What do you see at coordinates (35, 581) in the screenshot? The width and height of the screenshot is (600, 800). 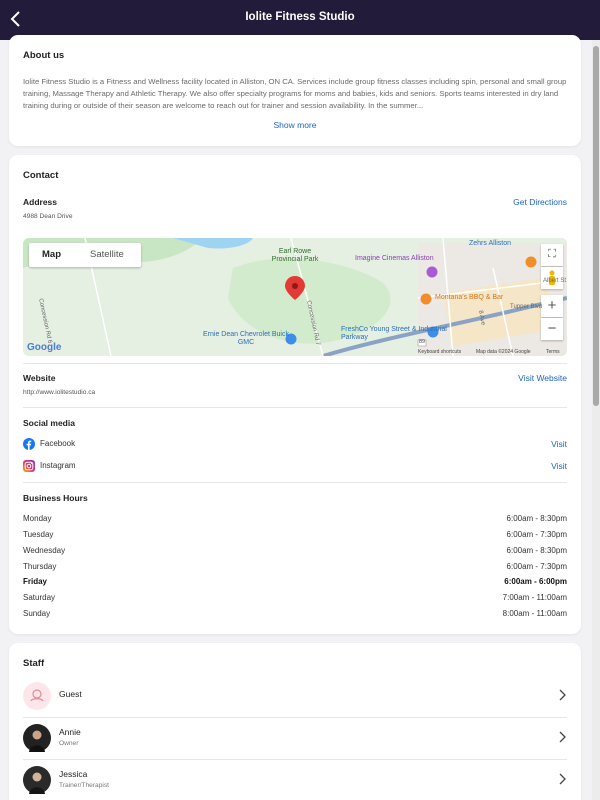 I see `hours-day: Friday` at bounding box center [35, 581].